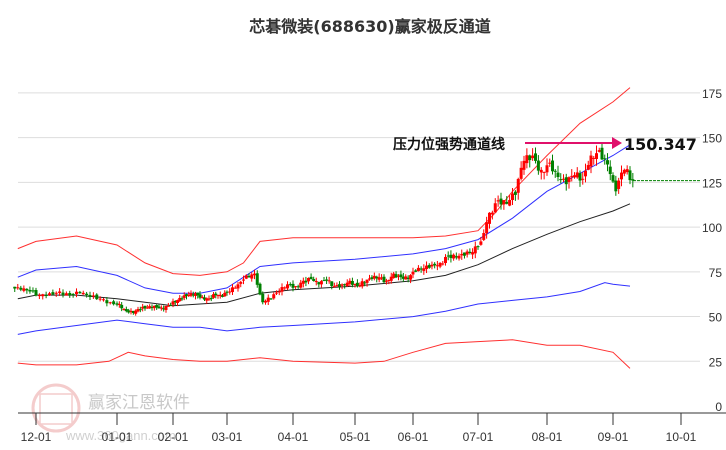 The image size is (726, 450). What do you see at coordinates (613, 437) in the screenshot?
I see `x-tick-label: 09-01` at bounding box center [613, 437].